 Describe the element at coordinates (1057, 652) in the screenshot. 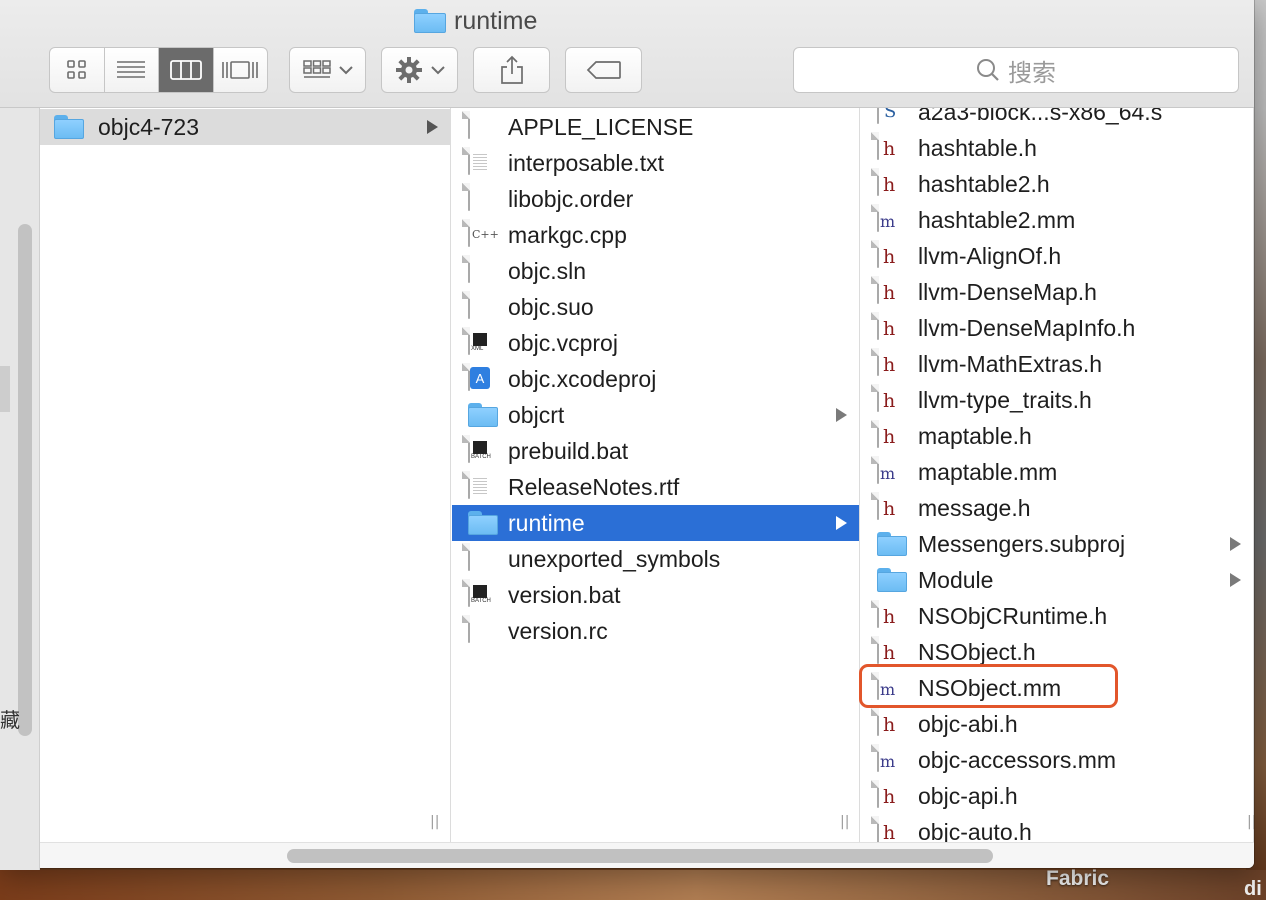

I see `file-row: h NSObject.h` at that location.